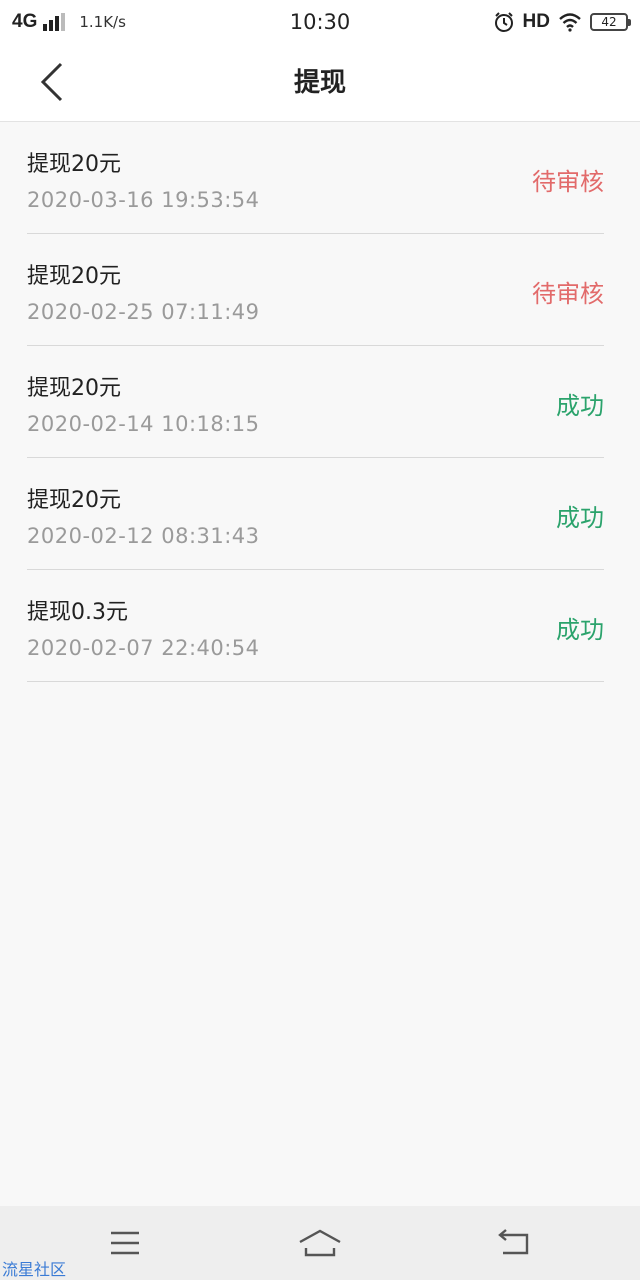  I want to click on home-button, so click(320, 1243).